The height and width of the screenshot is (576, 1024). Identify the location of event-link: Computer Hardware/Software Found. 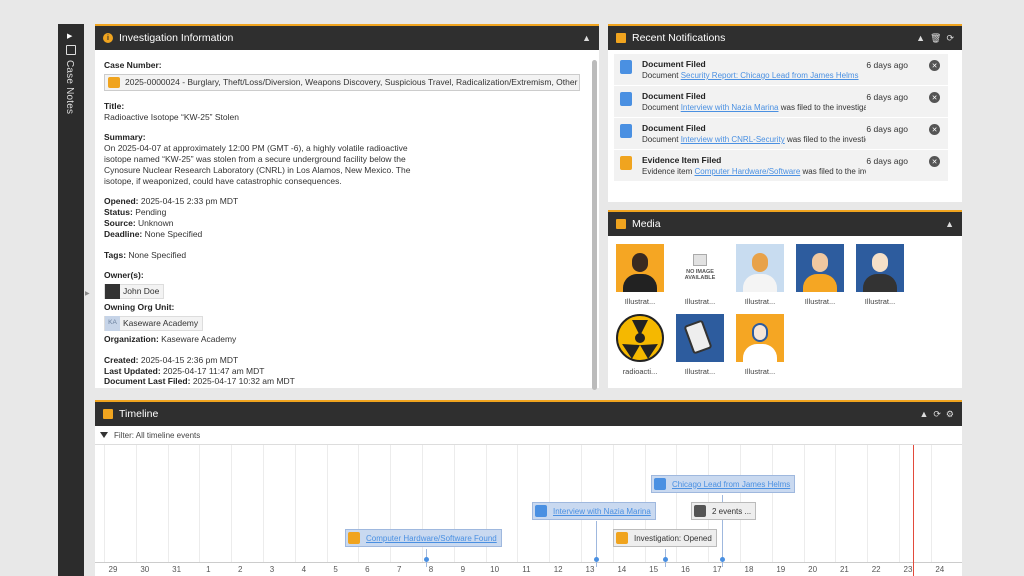
(431, 538).